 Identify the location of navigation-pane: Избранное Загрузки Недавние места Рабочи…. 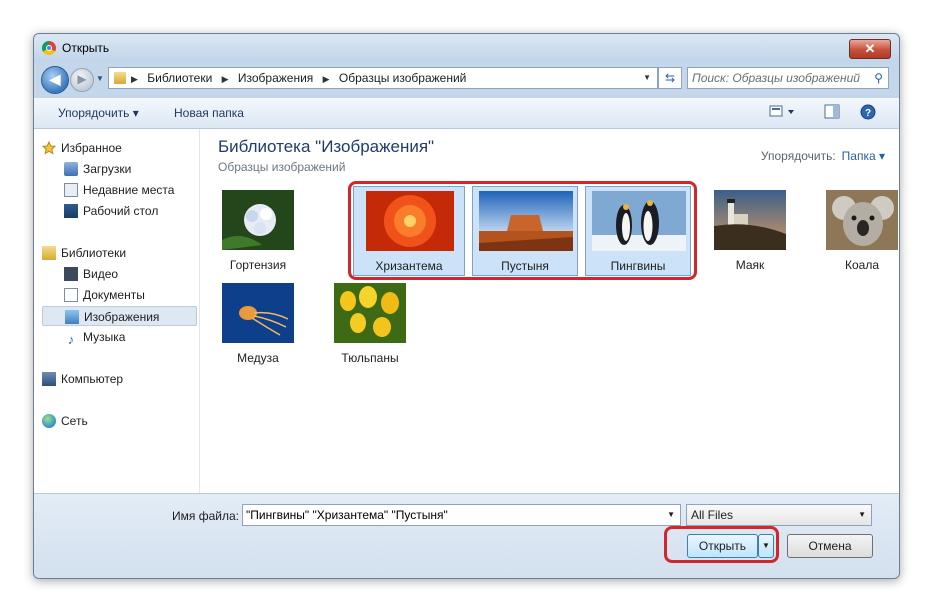
(117, 311).